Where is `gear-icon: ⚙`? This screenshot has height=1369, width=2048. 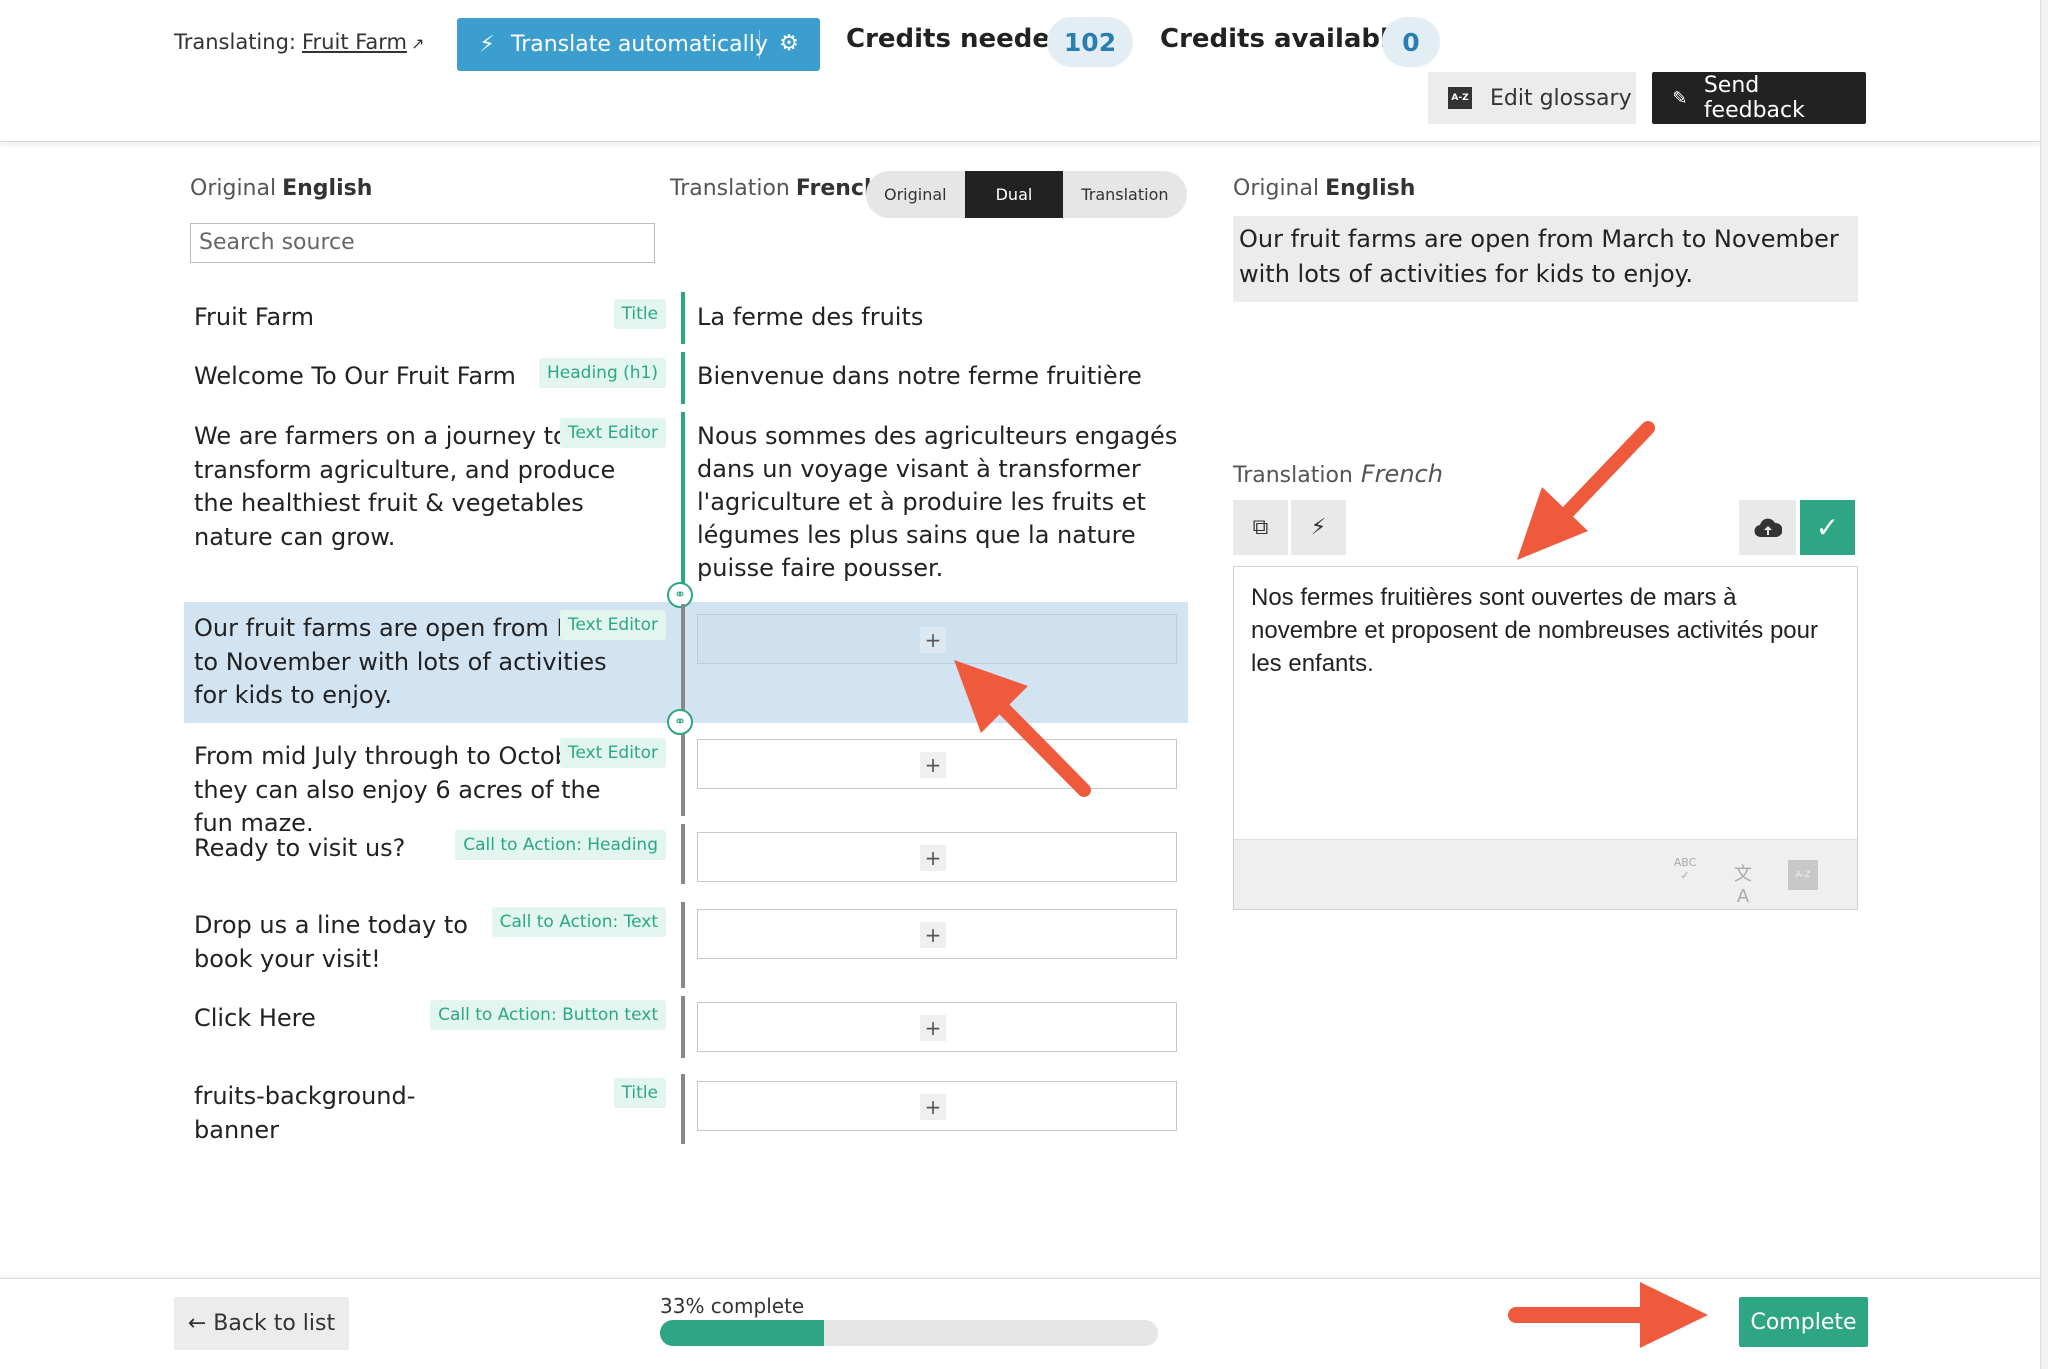
gear-icon: ⚙ is located at coordinates (789, 45).